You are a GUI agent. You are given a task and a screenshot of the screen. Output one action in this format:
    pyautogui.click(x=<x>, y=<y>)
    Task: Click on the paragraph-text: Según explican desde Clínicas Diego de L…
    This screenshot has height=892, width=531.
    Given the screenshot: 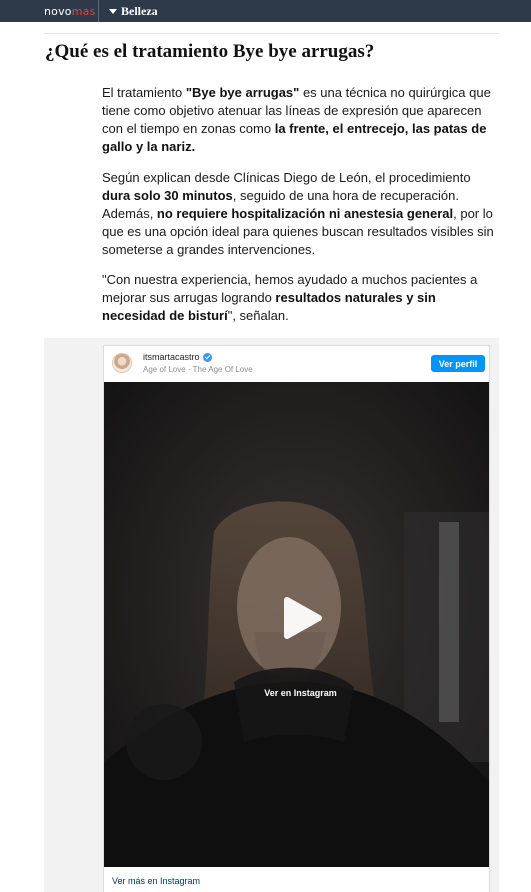 What is the action you would take?
    pyautogui.click(x=286, y=177)
    